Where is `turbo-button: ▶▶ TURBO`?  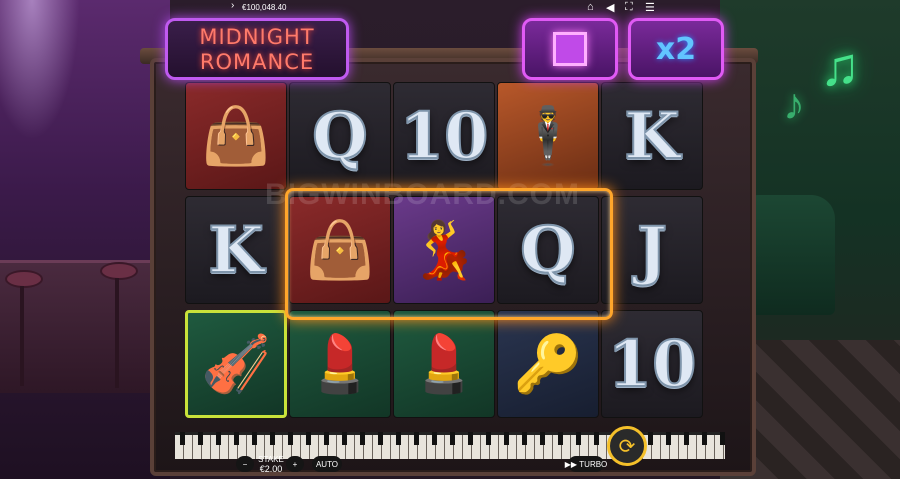 turbo-button: ▶▶ TURBO is located at coordinates (586, 464).